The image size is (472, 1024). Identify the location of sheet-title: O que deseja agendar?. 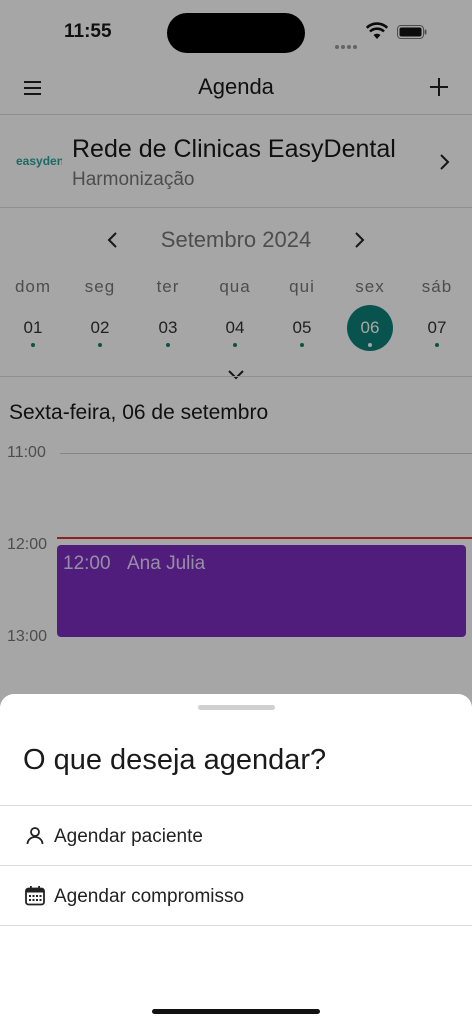
(175, 760).